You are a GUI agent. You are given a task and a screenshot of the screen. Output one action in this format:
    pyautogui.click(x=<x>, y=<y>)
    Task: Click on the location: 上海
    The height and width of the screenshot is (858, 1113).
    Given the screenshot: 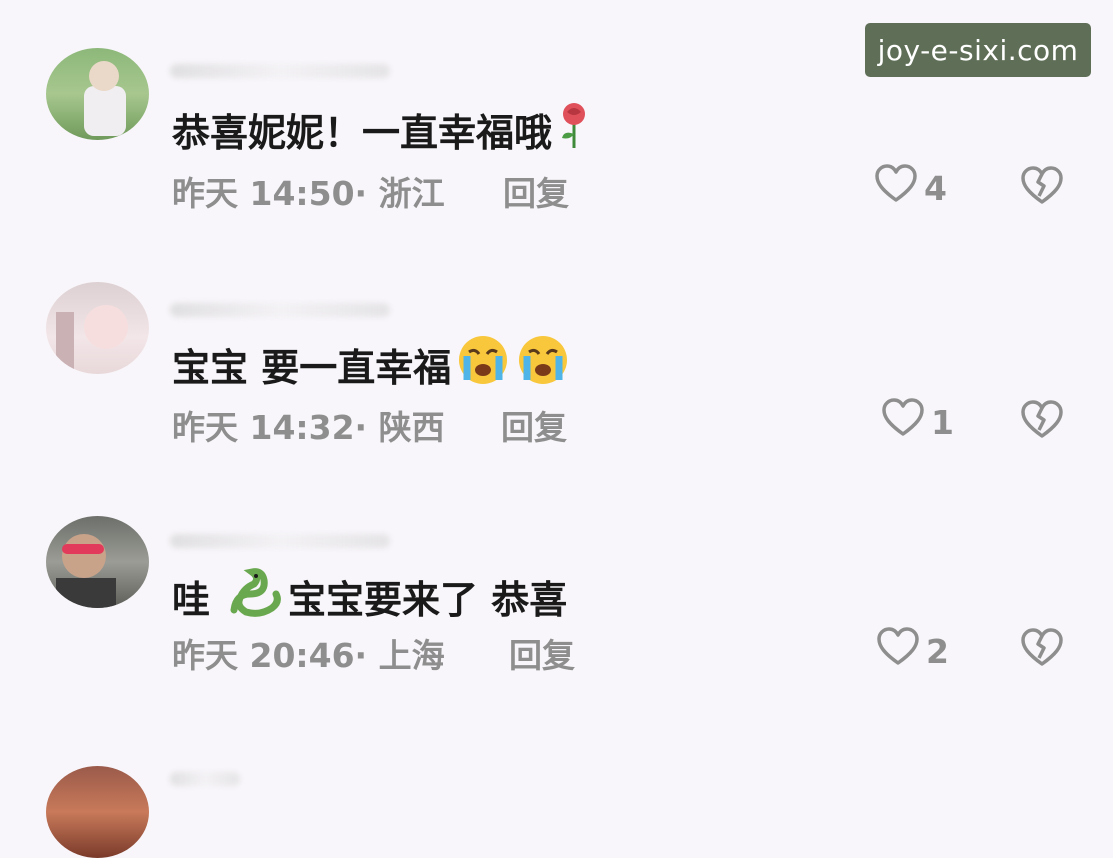 What is the action you would take?
    pyautogui.click(x=411, y=655)
    